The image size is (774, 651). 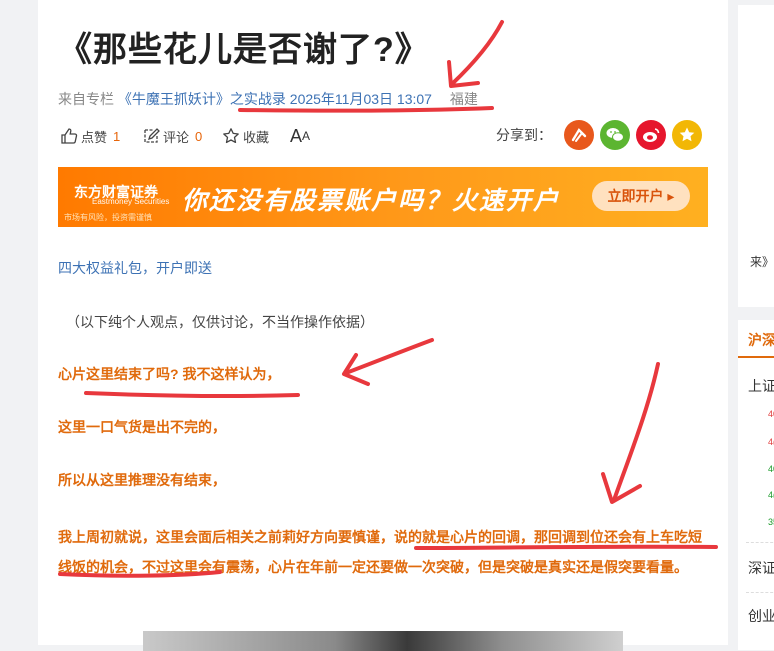 I want to click on weibo-icon, so click(x=651, y=135).